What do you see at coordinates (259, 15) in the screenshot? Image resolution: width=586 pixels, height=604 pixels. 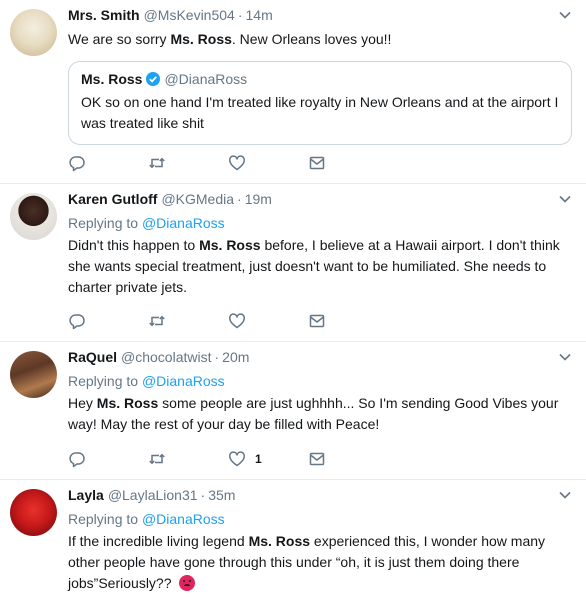 I see `timestamp: 14m` at bounding box center [259, 15].